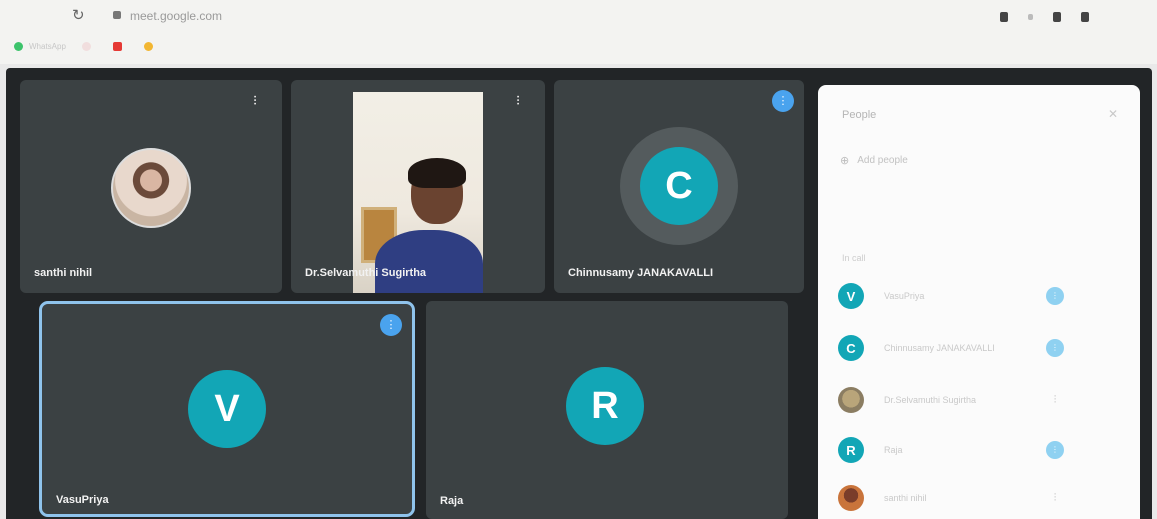  What do you see at coordinates (437, 173) in the screenshot?
I see `video-person-hair` at bounding box center [437, 173].